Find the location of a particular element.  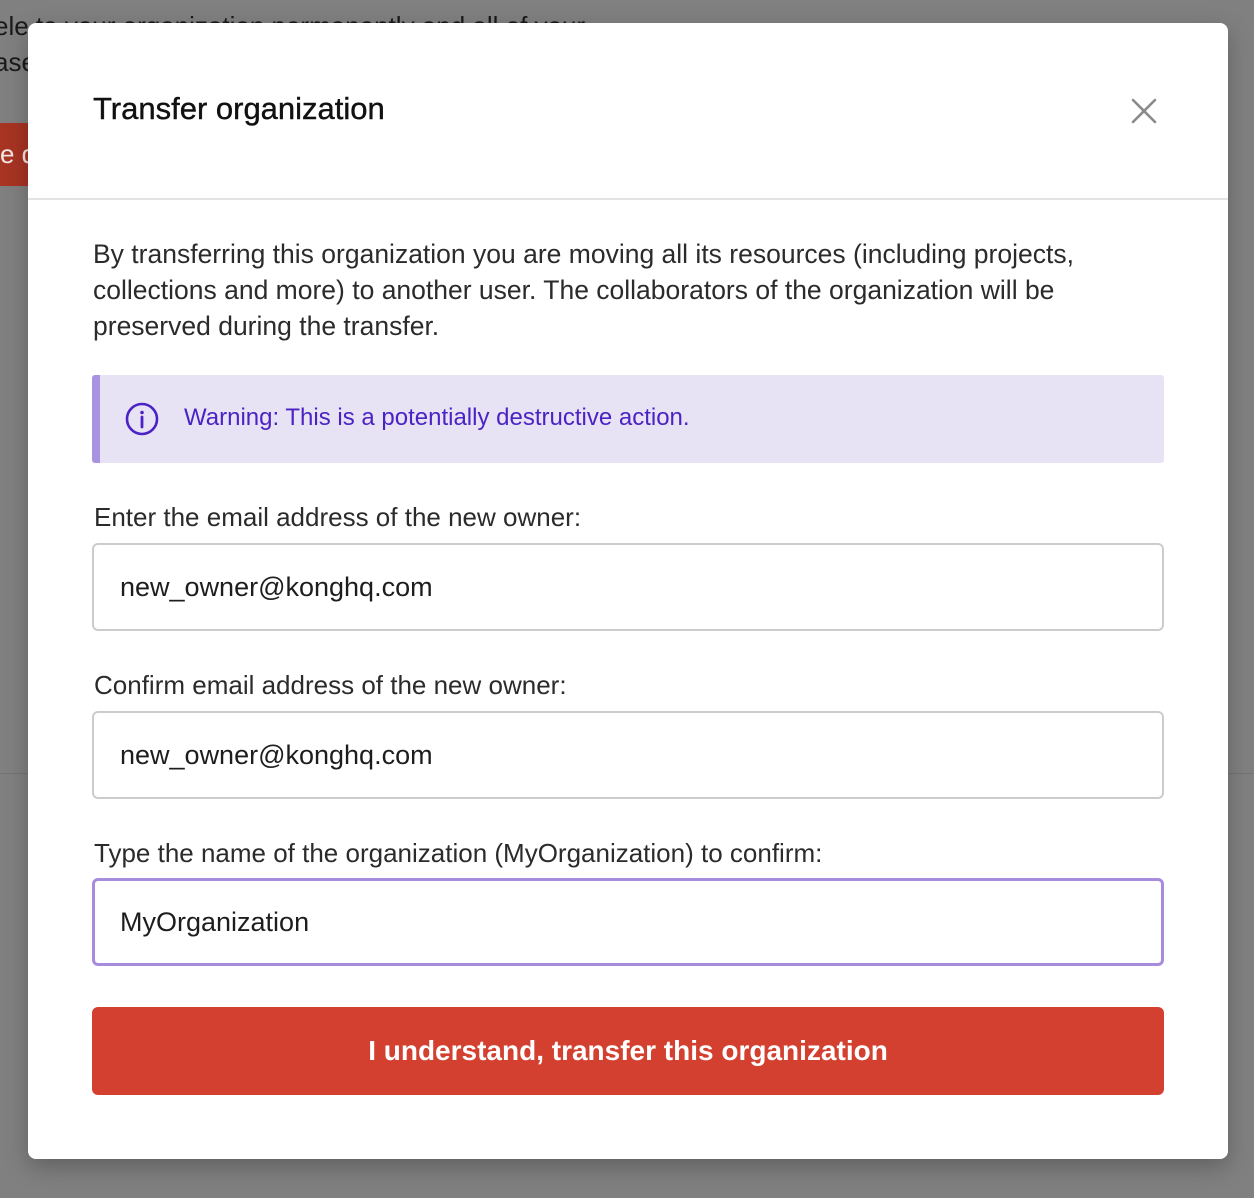

modal-header: Transfer organization is located at coordinates (628, 111).